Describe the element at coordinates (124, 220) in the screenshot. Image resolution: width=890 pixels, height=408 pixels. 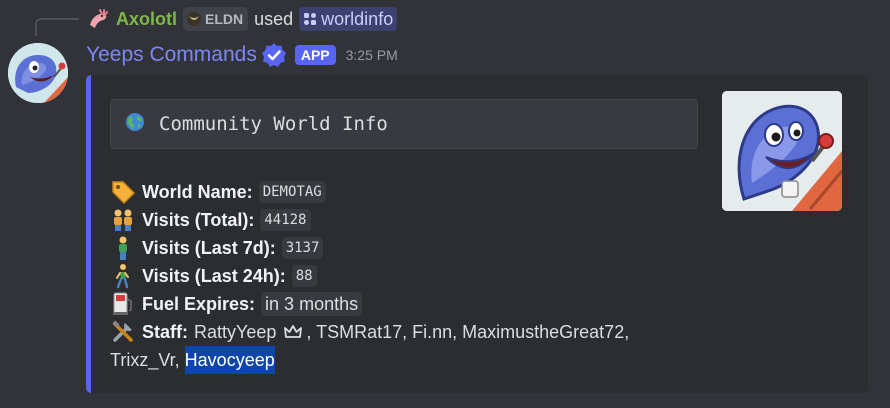
I see `people-icon` at that location.